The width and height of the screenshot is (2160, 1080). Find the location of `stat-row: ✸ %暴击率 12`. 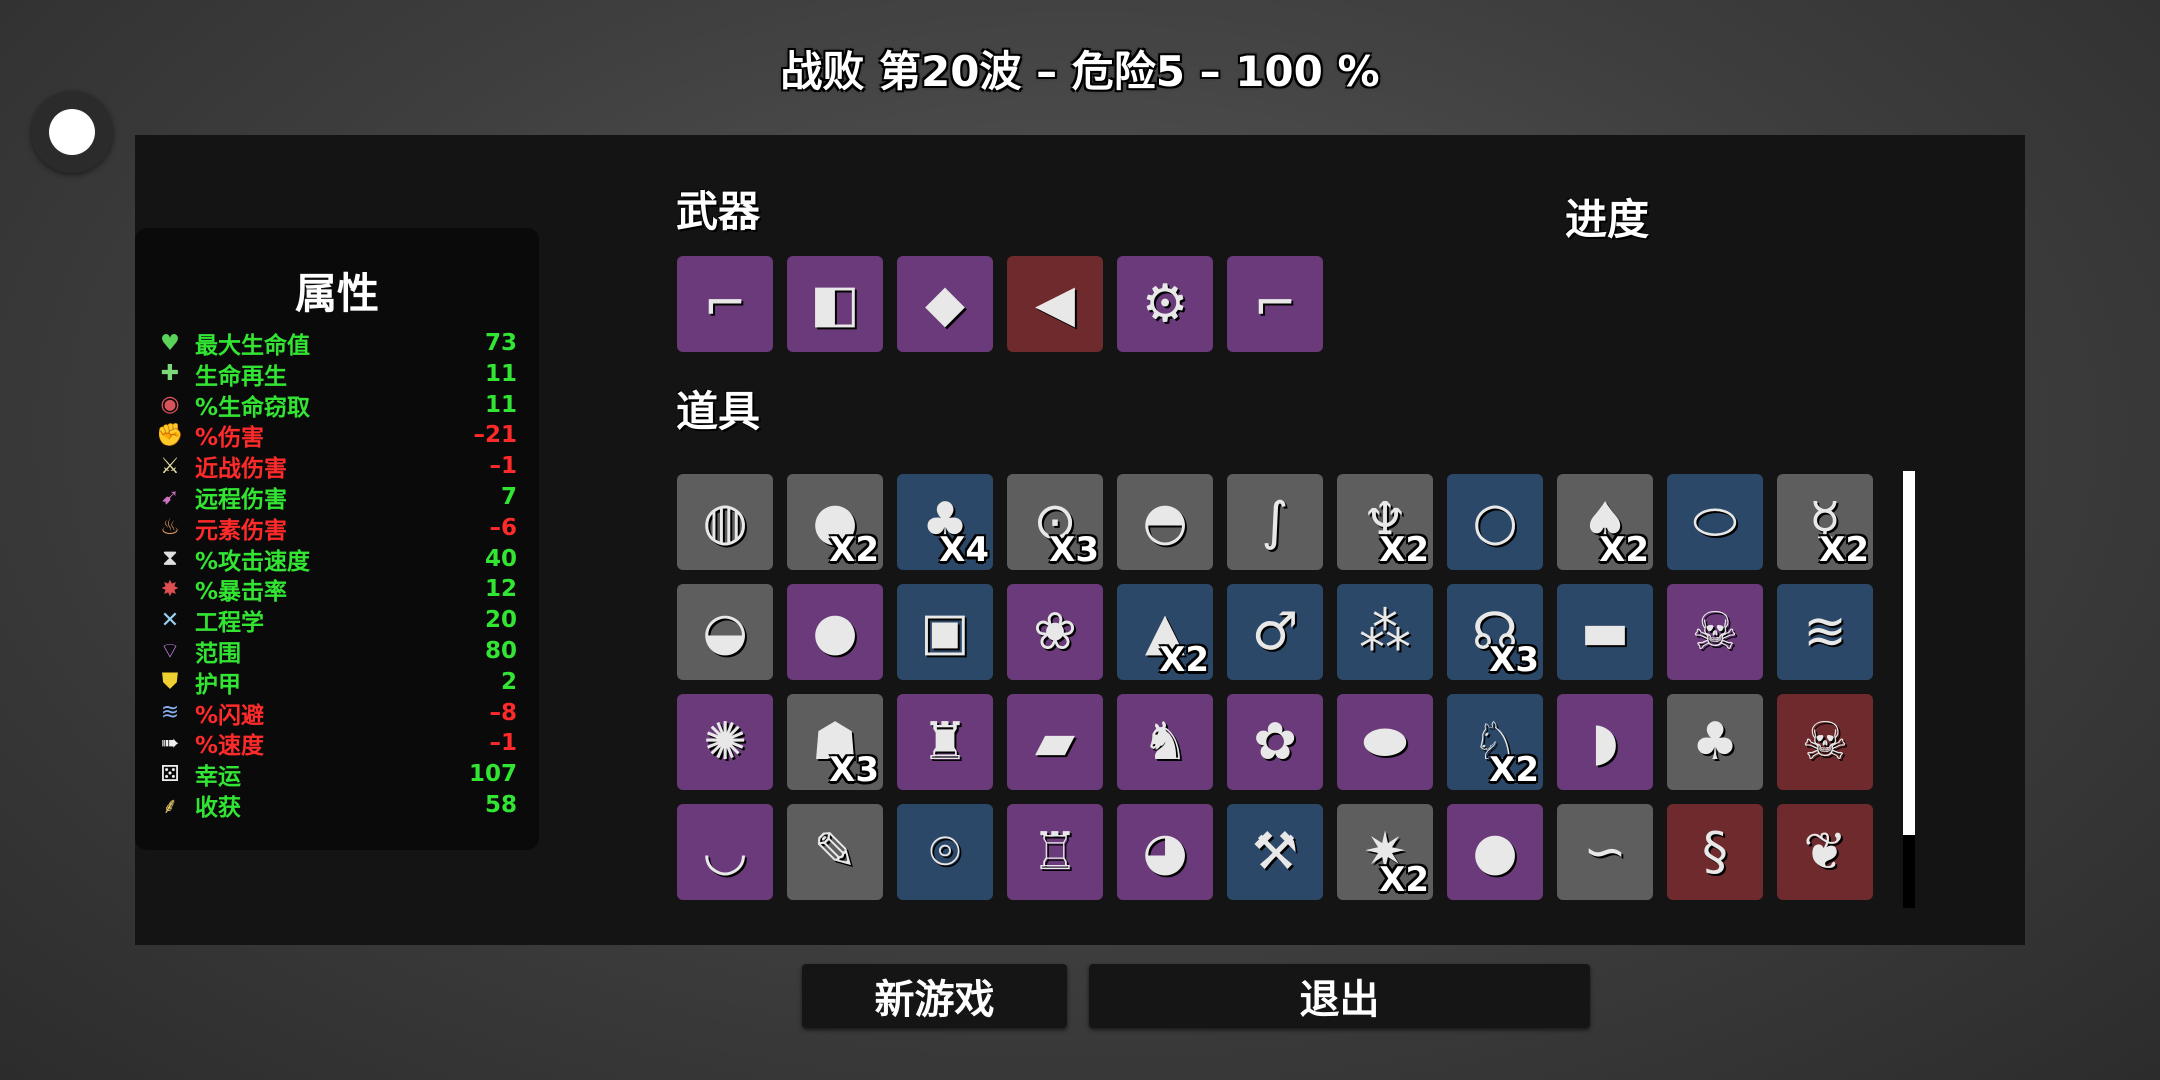

stat-row: ✸ %暴击率 12 is located at coordinates (336, 590).